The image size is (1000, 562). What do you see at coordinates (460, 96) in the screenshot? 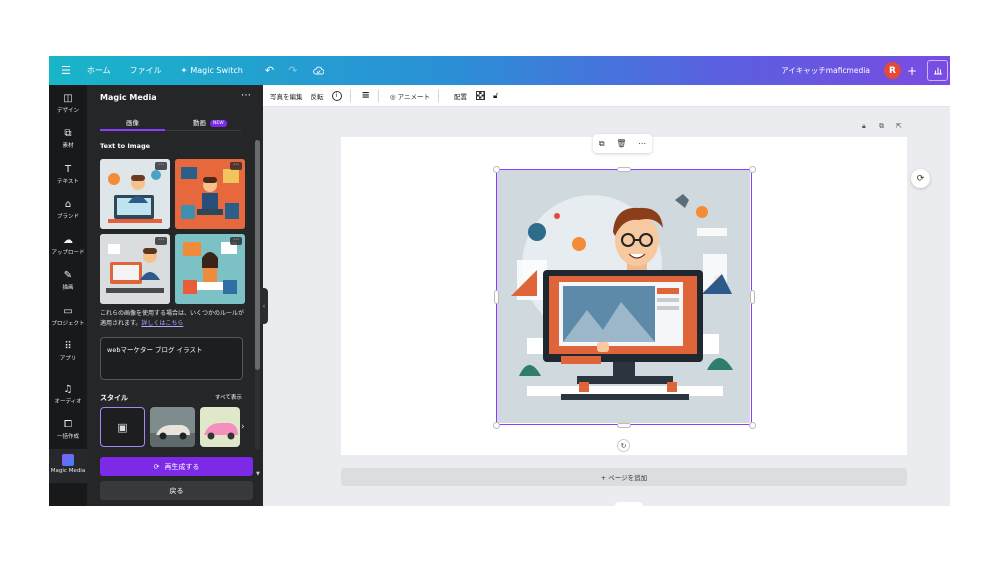
I see `position-button: 配置` at bounding box center [460, 96].